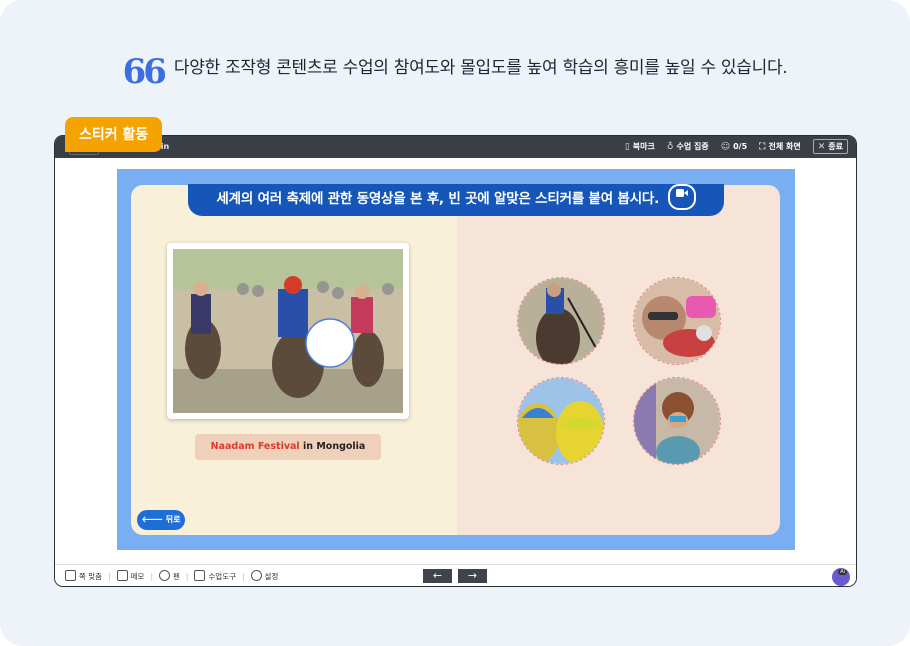  Describe the element at coordinates (176, 576) in the screenshot. I see `pen-label: 펜` at that location.